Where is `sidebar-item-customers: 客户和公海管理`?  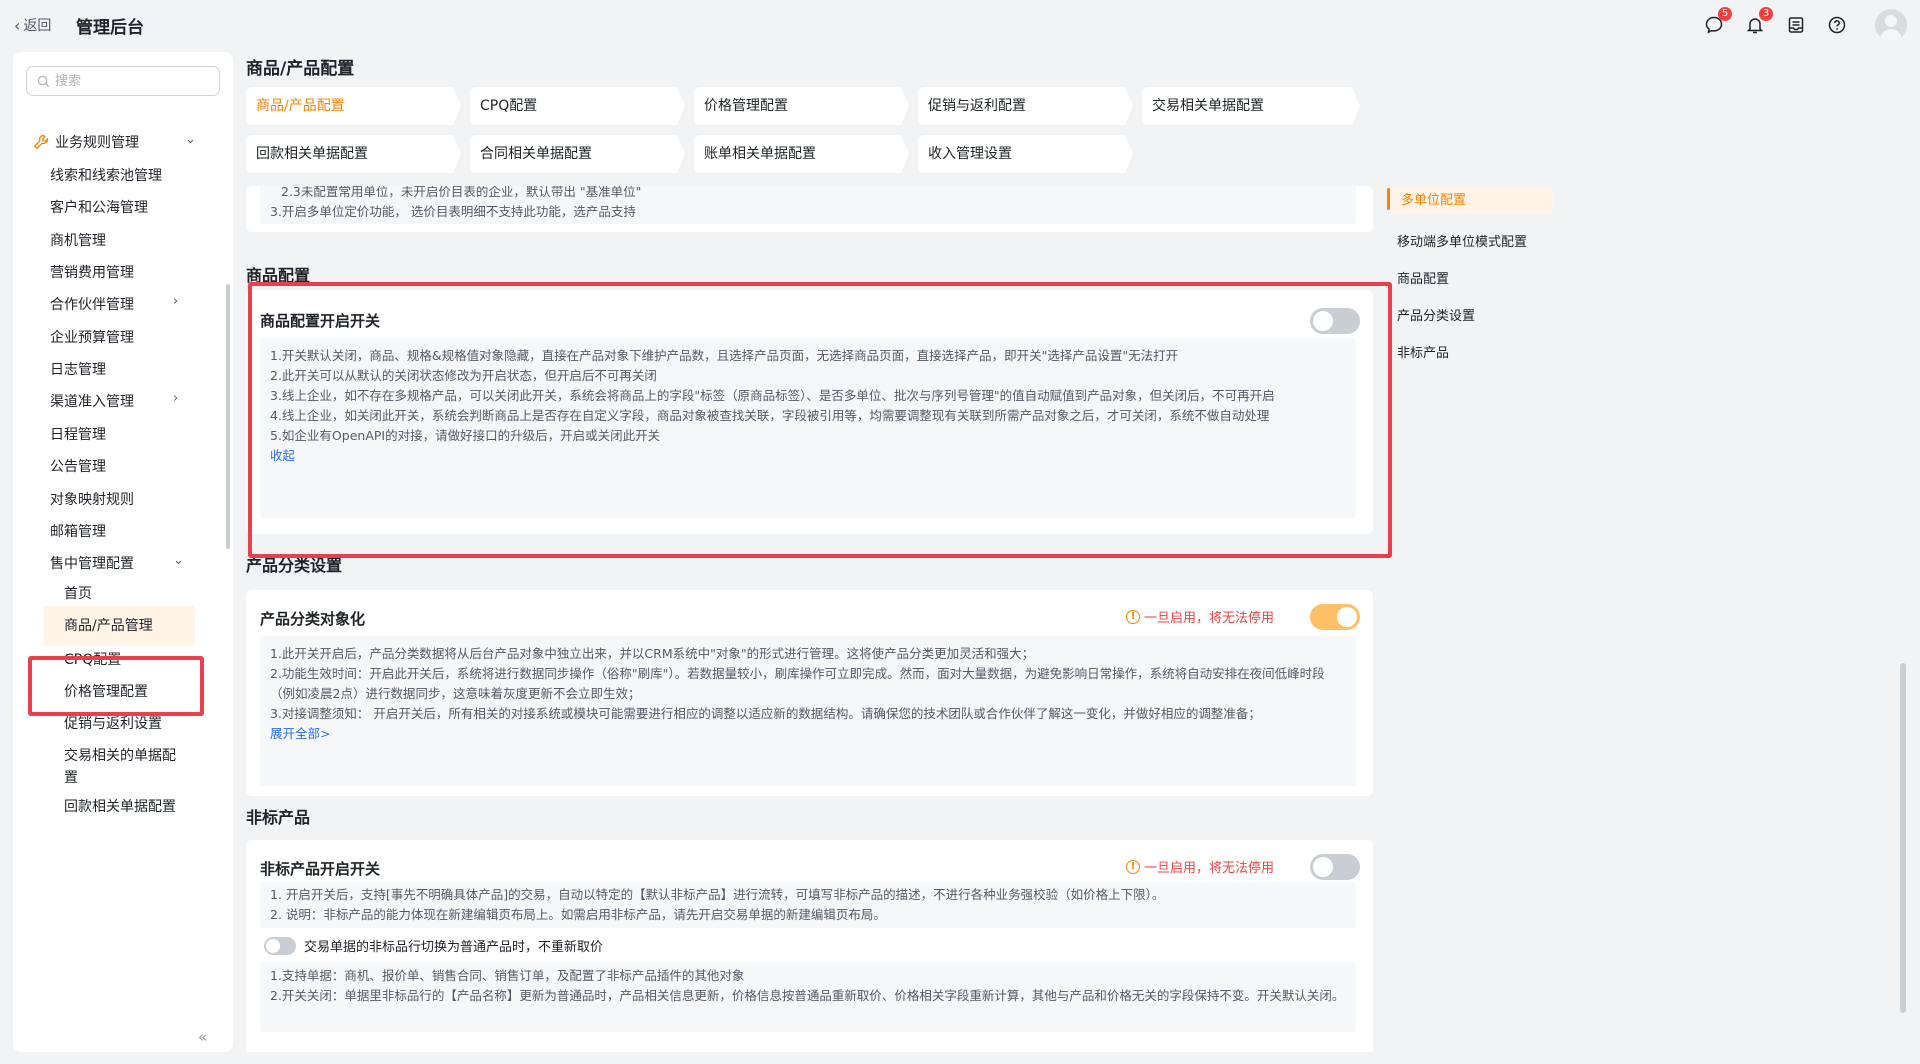
sidebar-item-customers: 客户和公海管理 is located at coordinates (99, 207).